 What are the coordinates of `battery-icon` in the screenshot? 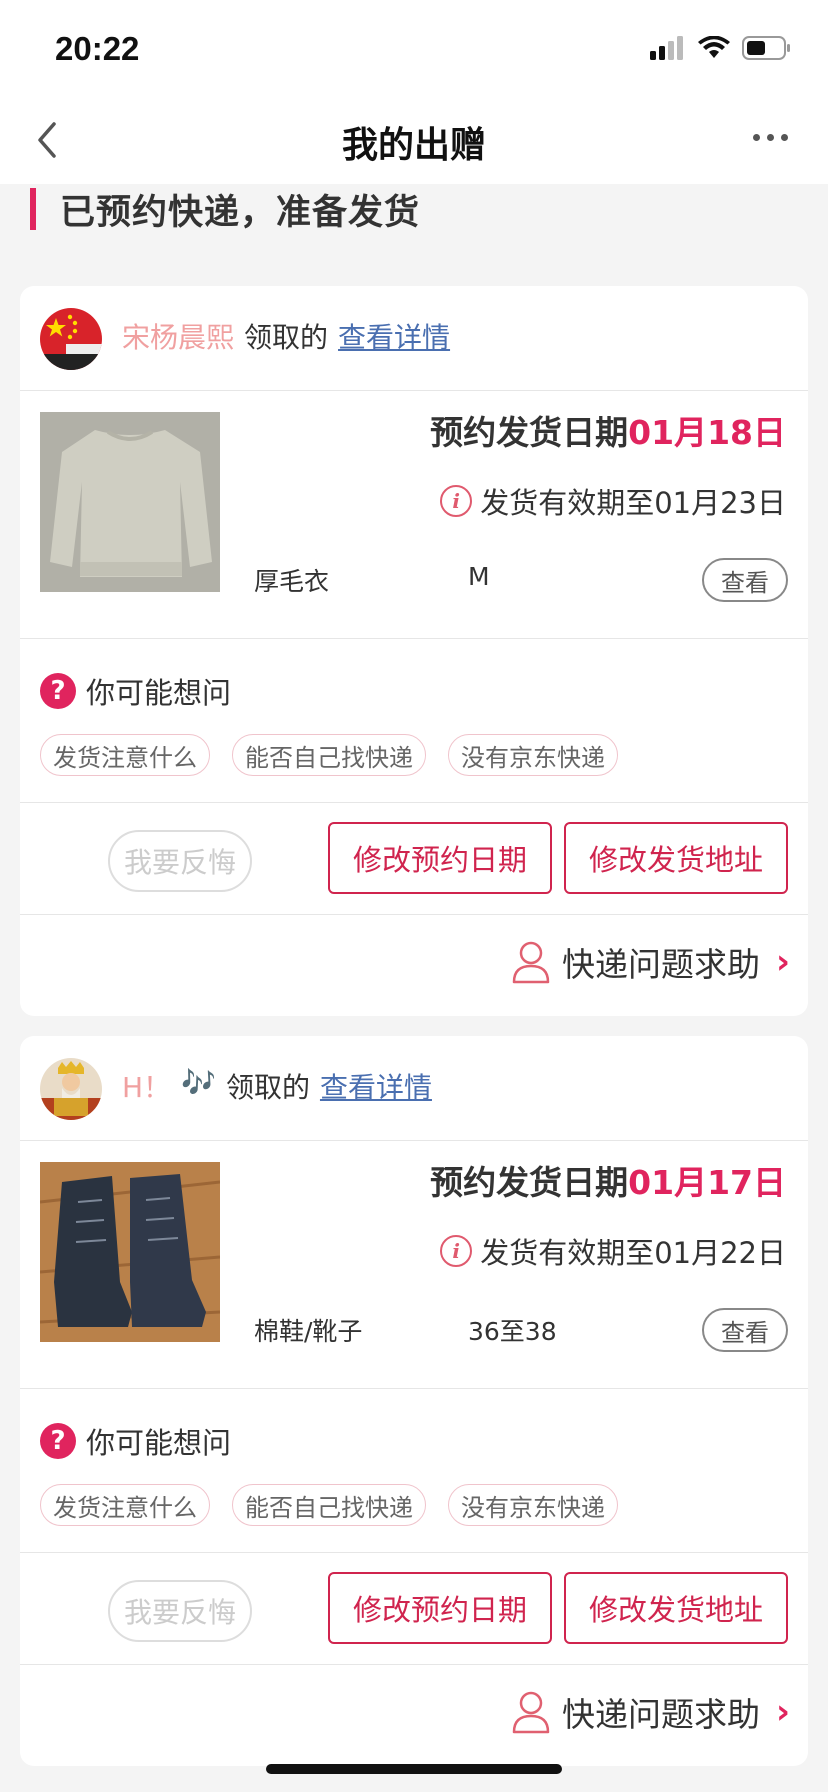 It's located at (766, 48).